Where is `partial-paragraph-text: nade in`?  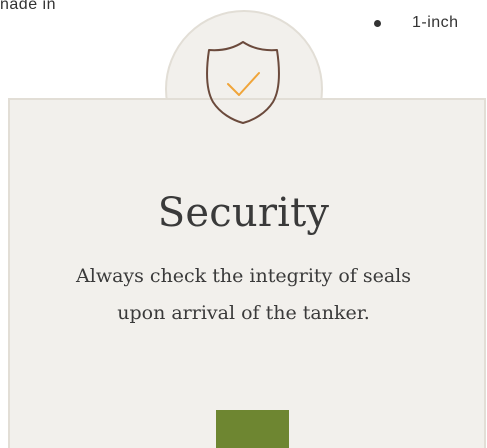 partial-paragraph-text: nade in is located at coordinates (28, 6).